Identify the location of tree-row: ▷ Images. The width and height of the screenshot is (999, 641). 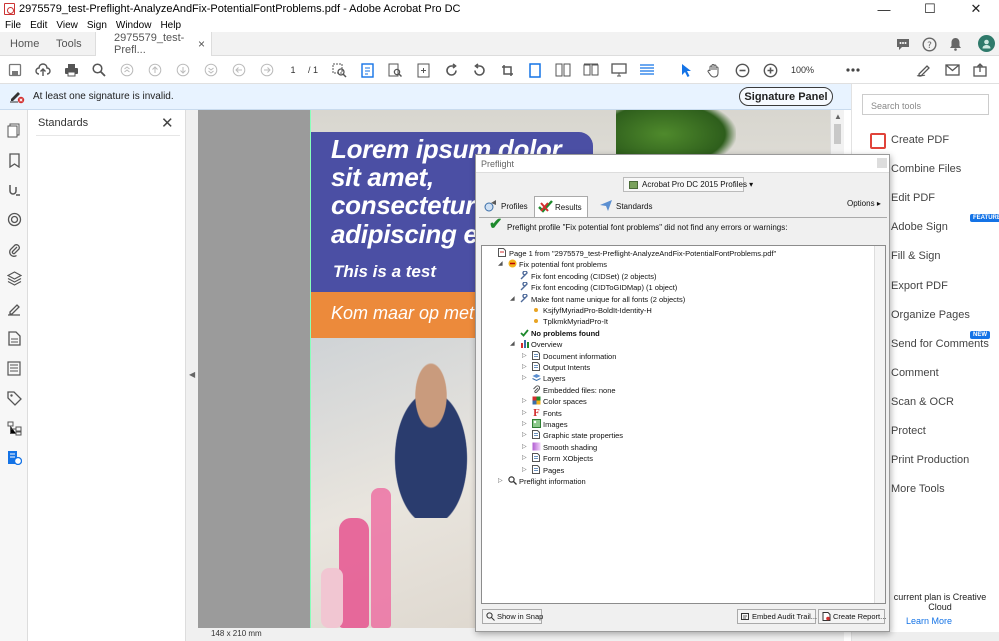
(545, 424).